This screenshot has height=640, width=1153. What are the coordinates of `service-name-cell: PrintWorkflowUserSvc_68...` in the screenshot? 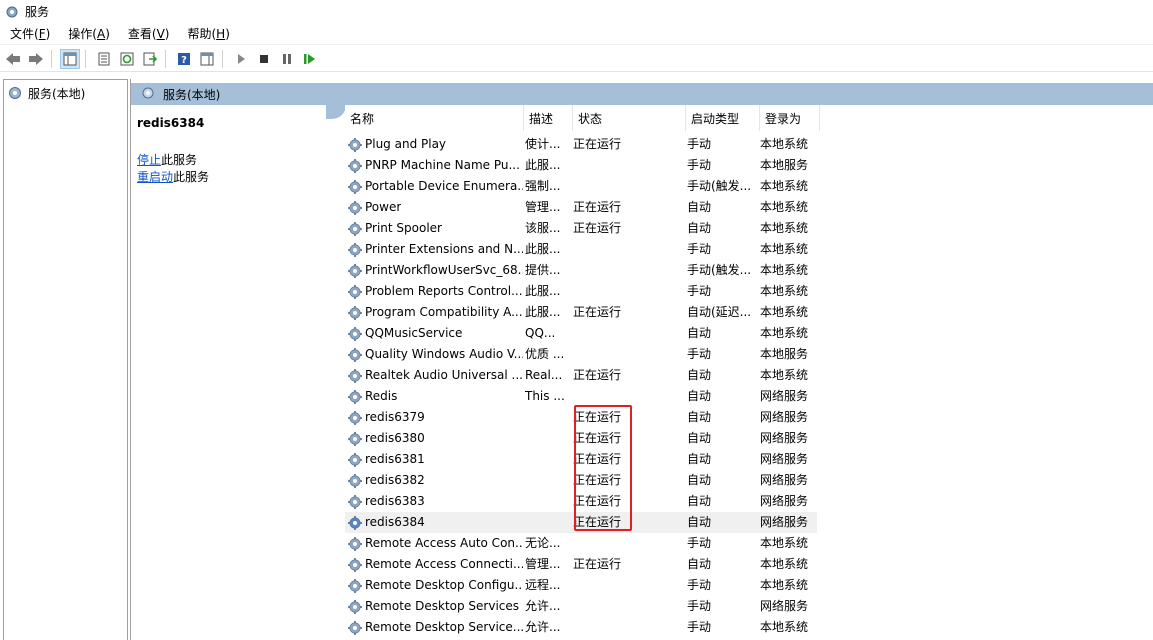 It's located at (434, 270).